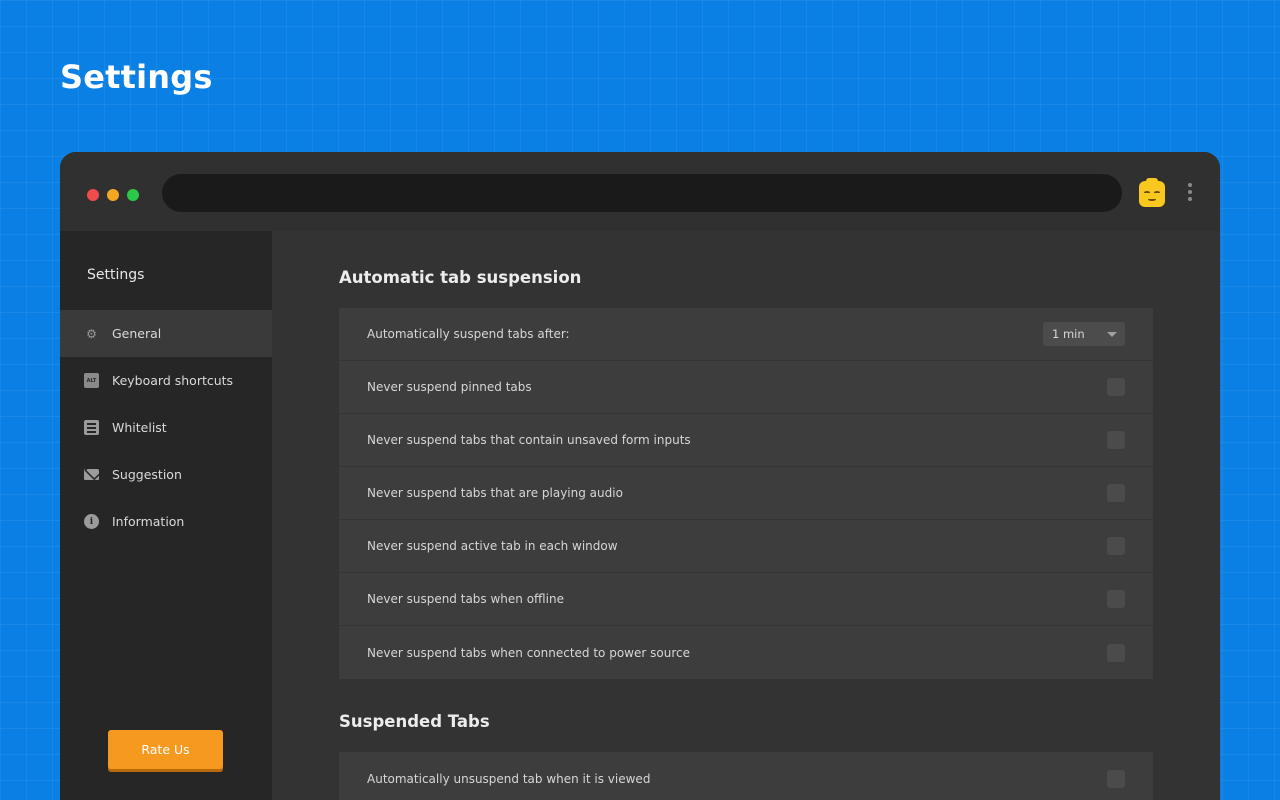 This screenshot has width=1280, height=800. I want to click on chevron-down-icon, so click(1112, 334).